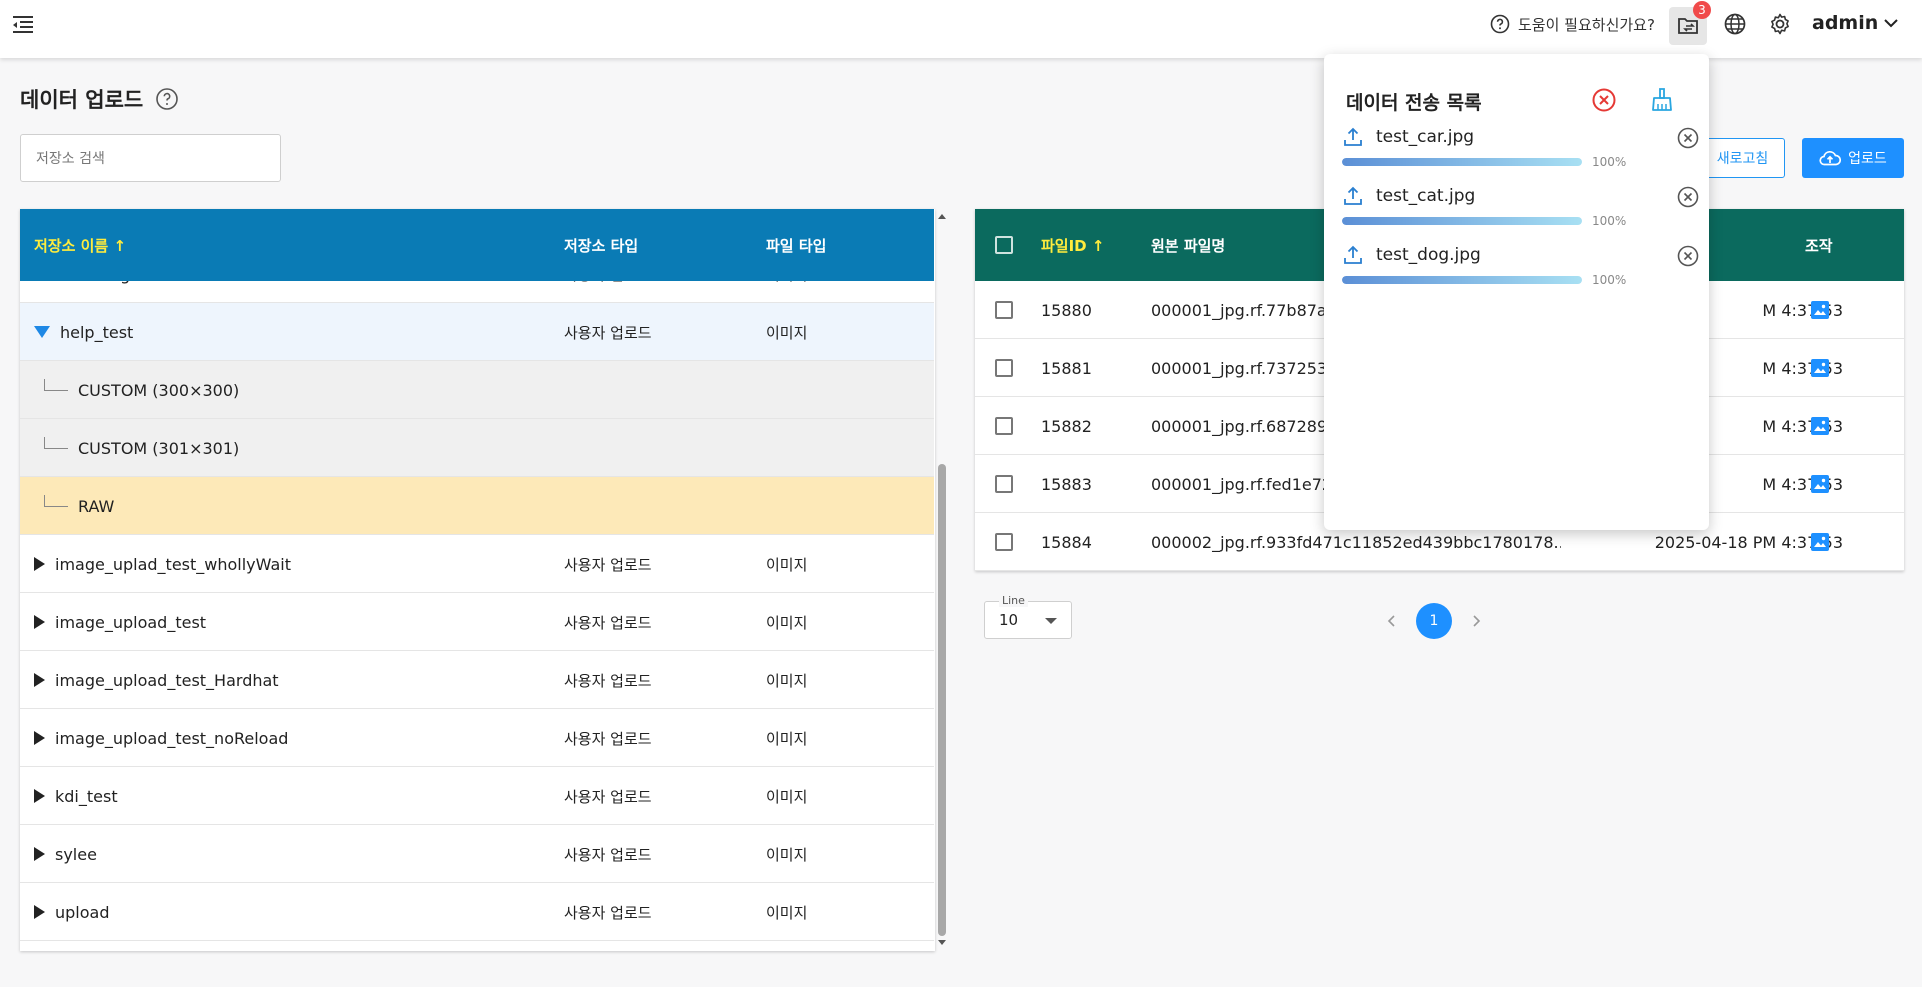 This screenshot has height=987, width=1922. What do you see at coordinates (477, 622) in the screenshot?
I see `table-row: image_upload_test 사용자 업로드 이미지` at bounding box center [477, 622].